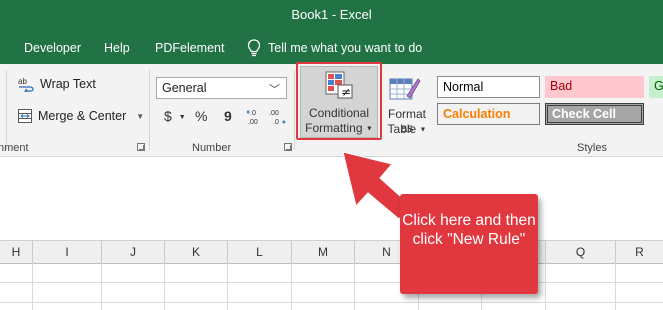  I want to click on lightbulb-icon, so click(254, 48).